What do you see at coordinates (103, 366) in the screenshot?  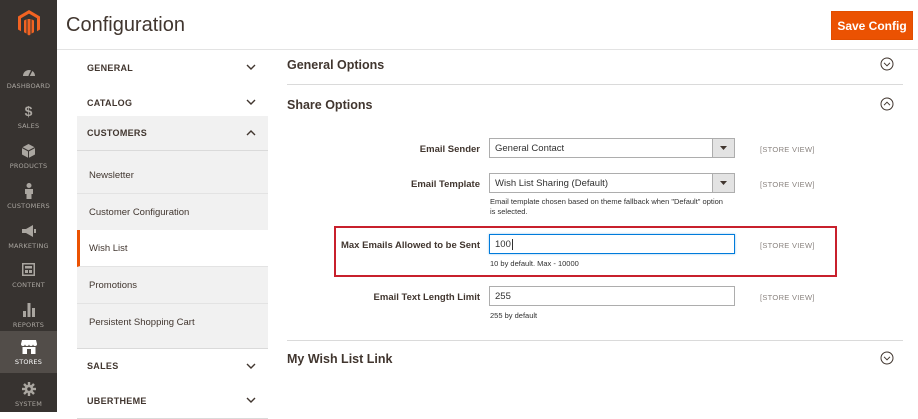 I see `tab-group-label: SALES` at bounding box center [103, 366].